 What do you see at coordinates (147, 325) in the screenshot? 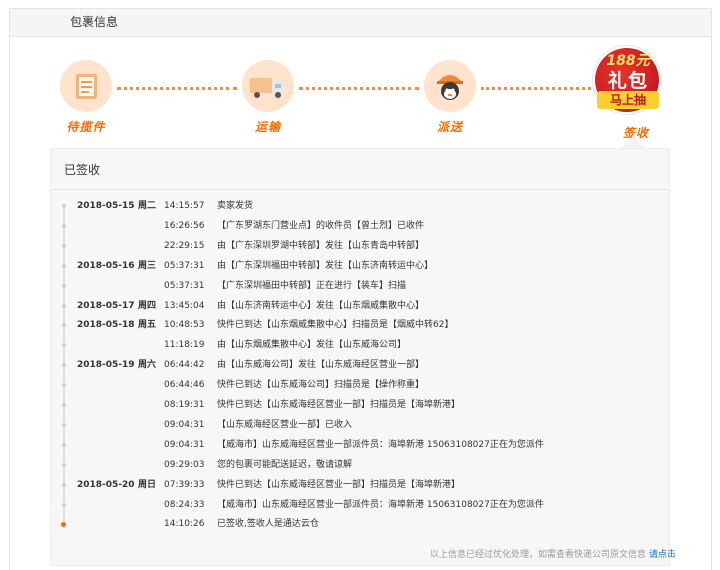
I see `tracking-weekday: 周五` at bounding box center [147, 325].